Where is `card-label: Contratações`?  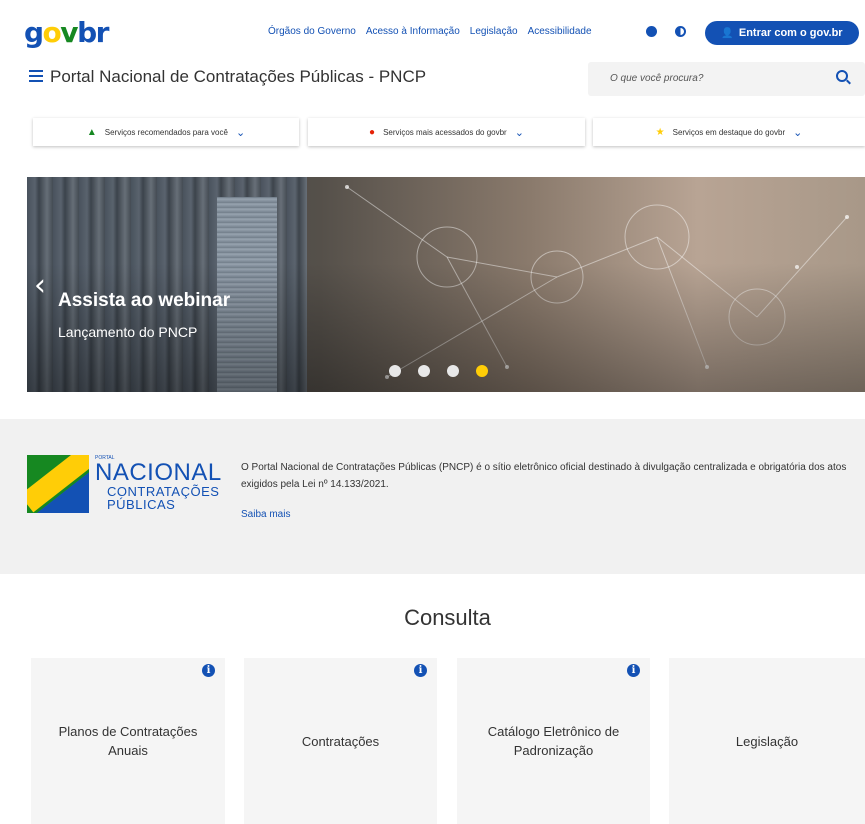 card-label: Contratações is located at coordinates (340, 741).